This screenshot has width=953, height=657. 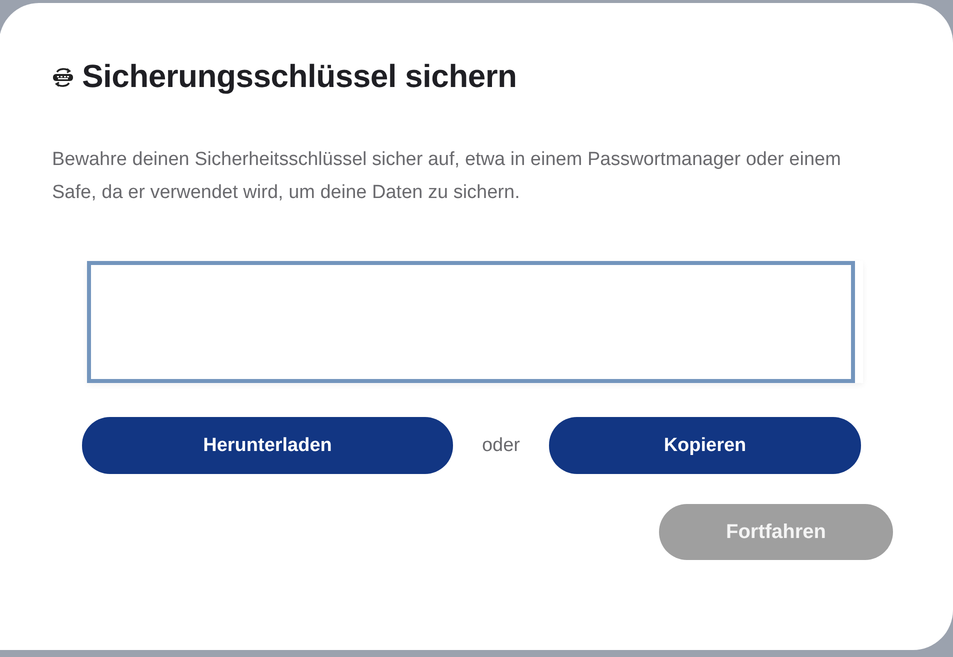 I want to click on description-text: Bewahre deinen Sicherheitsschlüssel sicher auf, etwa in einem Passwortmanager oder einem Safe, da er verwendet wird, um deine Daten zu sichern., so click(x=447, y=176).